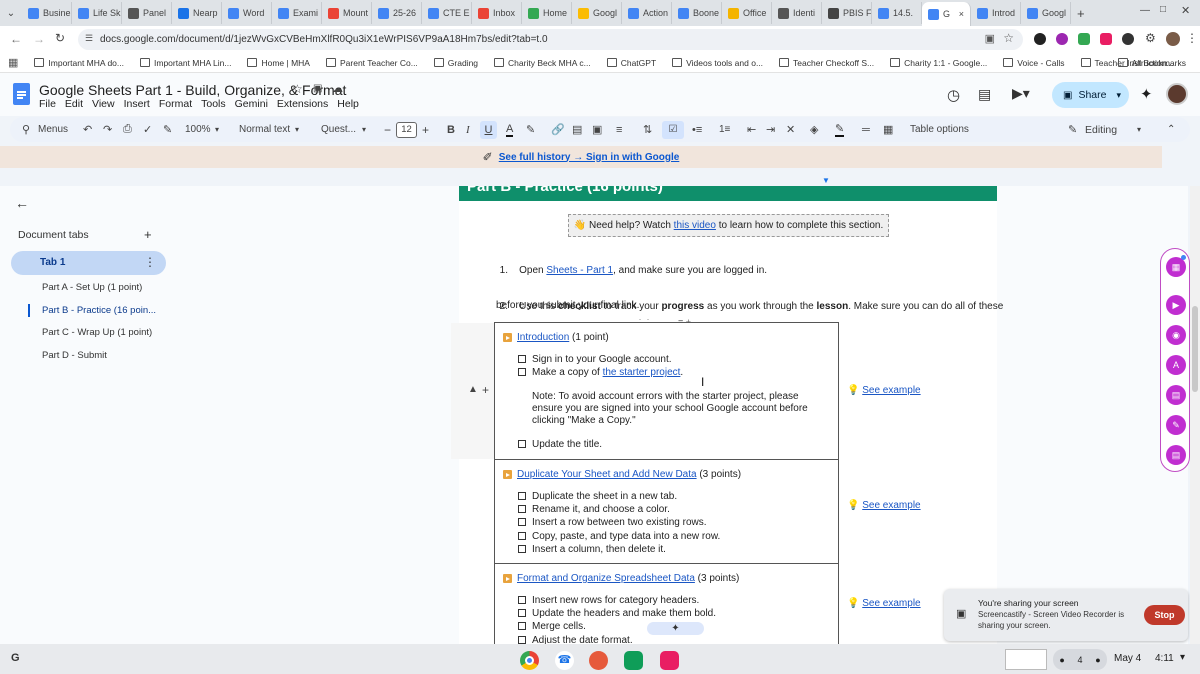 This screenshot has width=1200, height=674. Describe the element at coordinates (1021, 93) in the screenshot. I see `meet-icon: ▶▾` at that location.